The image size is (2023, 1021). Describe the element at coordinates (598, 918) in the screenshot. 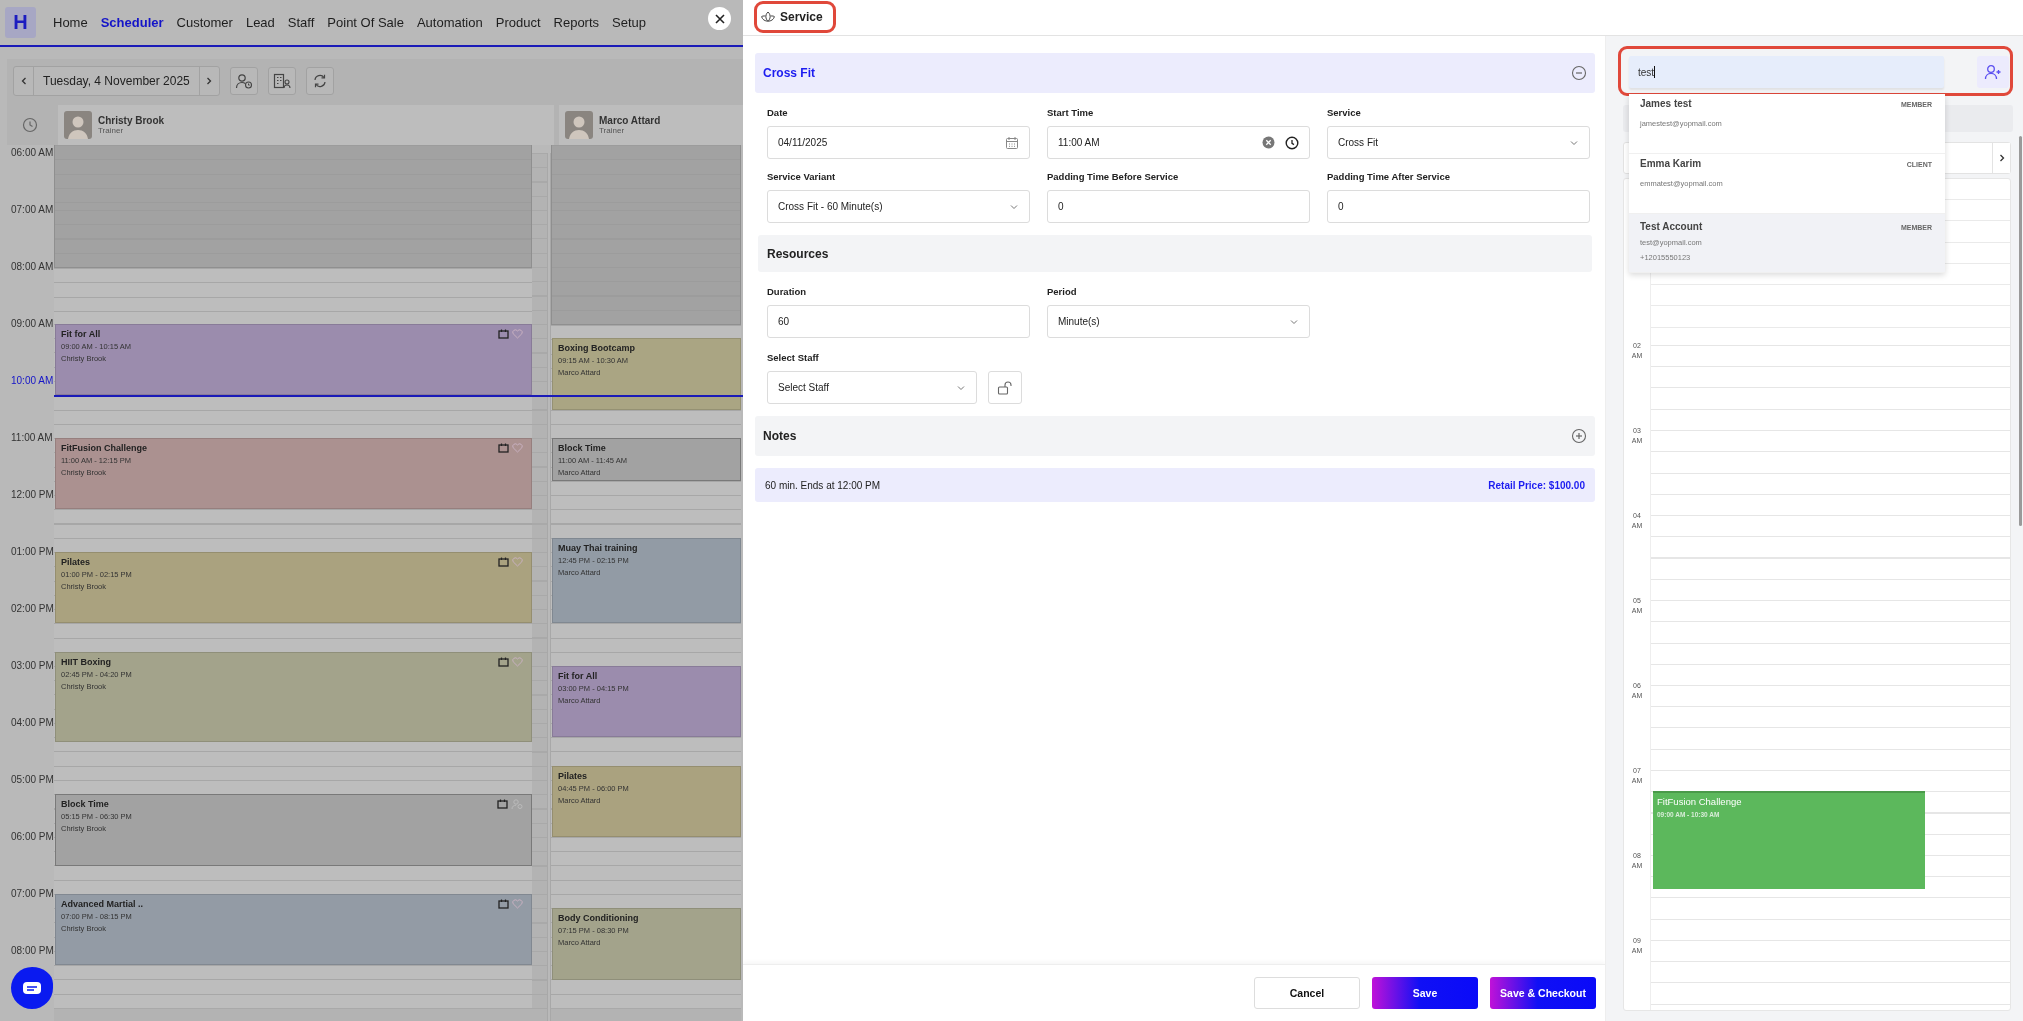

I see `event-title: Body Conditioning` at that location.